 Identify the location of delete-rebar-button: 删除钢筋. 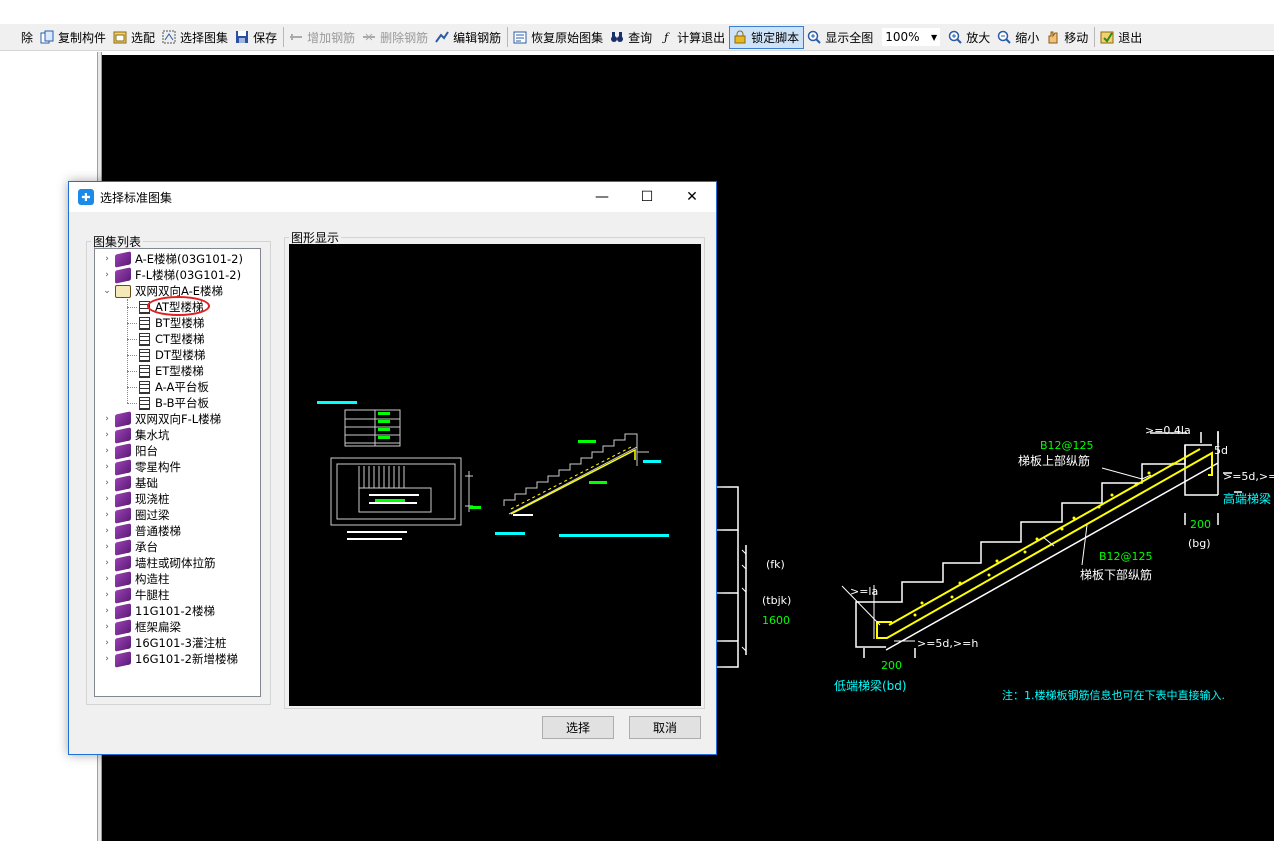
(395, 37).